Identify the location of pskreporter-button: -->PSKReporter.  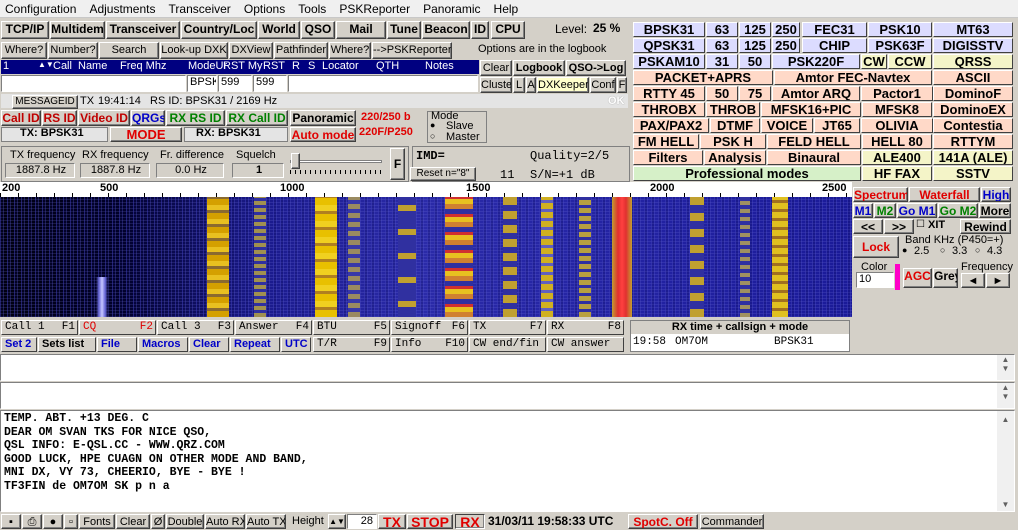
(412, 50).